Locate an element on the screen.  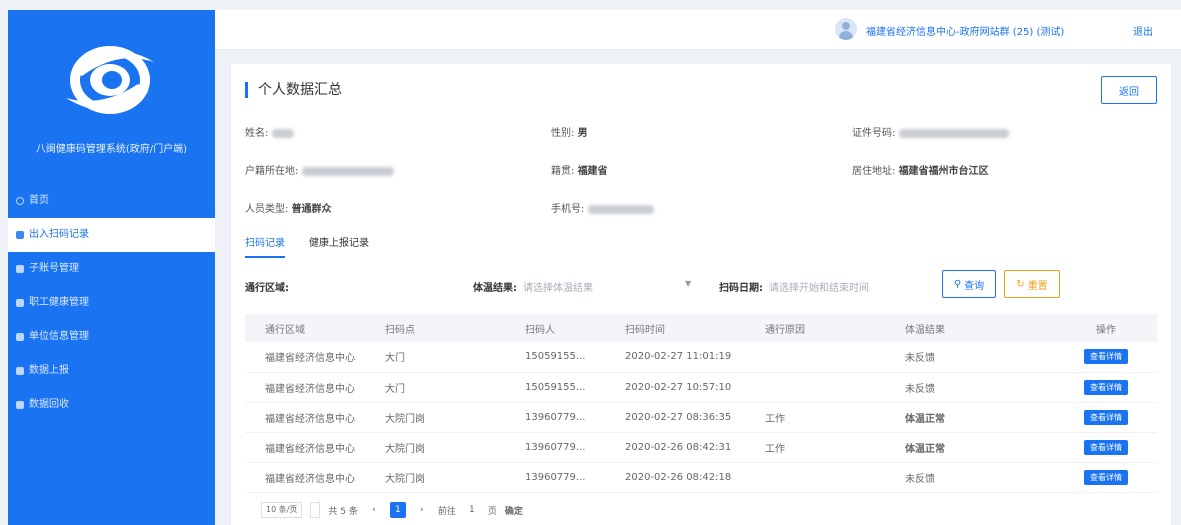
sidebar-item-sub-accounts: 子账号管理 is located at coordinates (111, 269).